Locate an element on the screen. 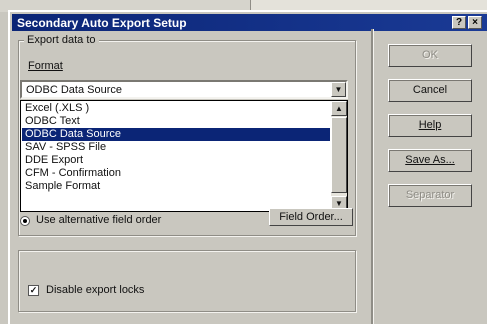 Image resolution: width=487 pixels, height=324 pixels. alternative-order-radio is located at coordinates (25, 221).